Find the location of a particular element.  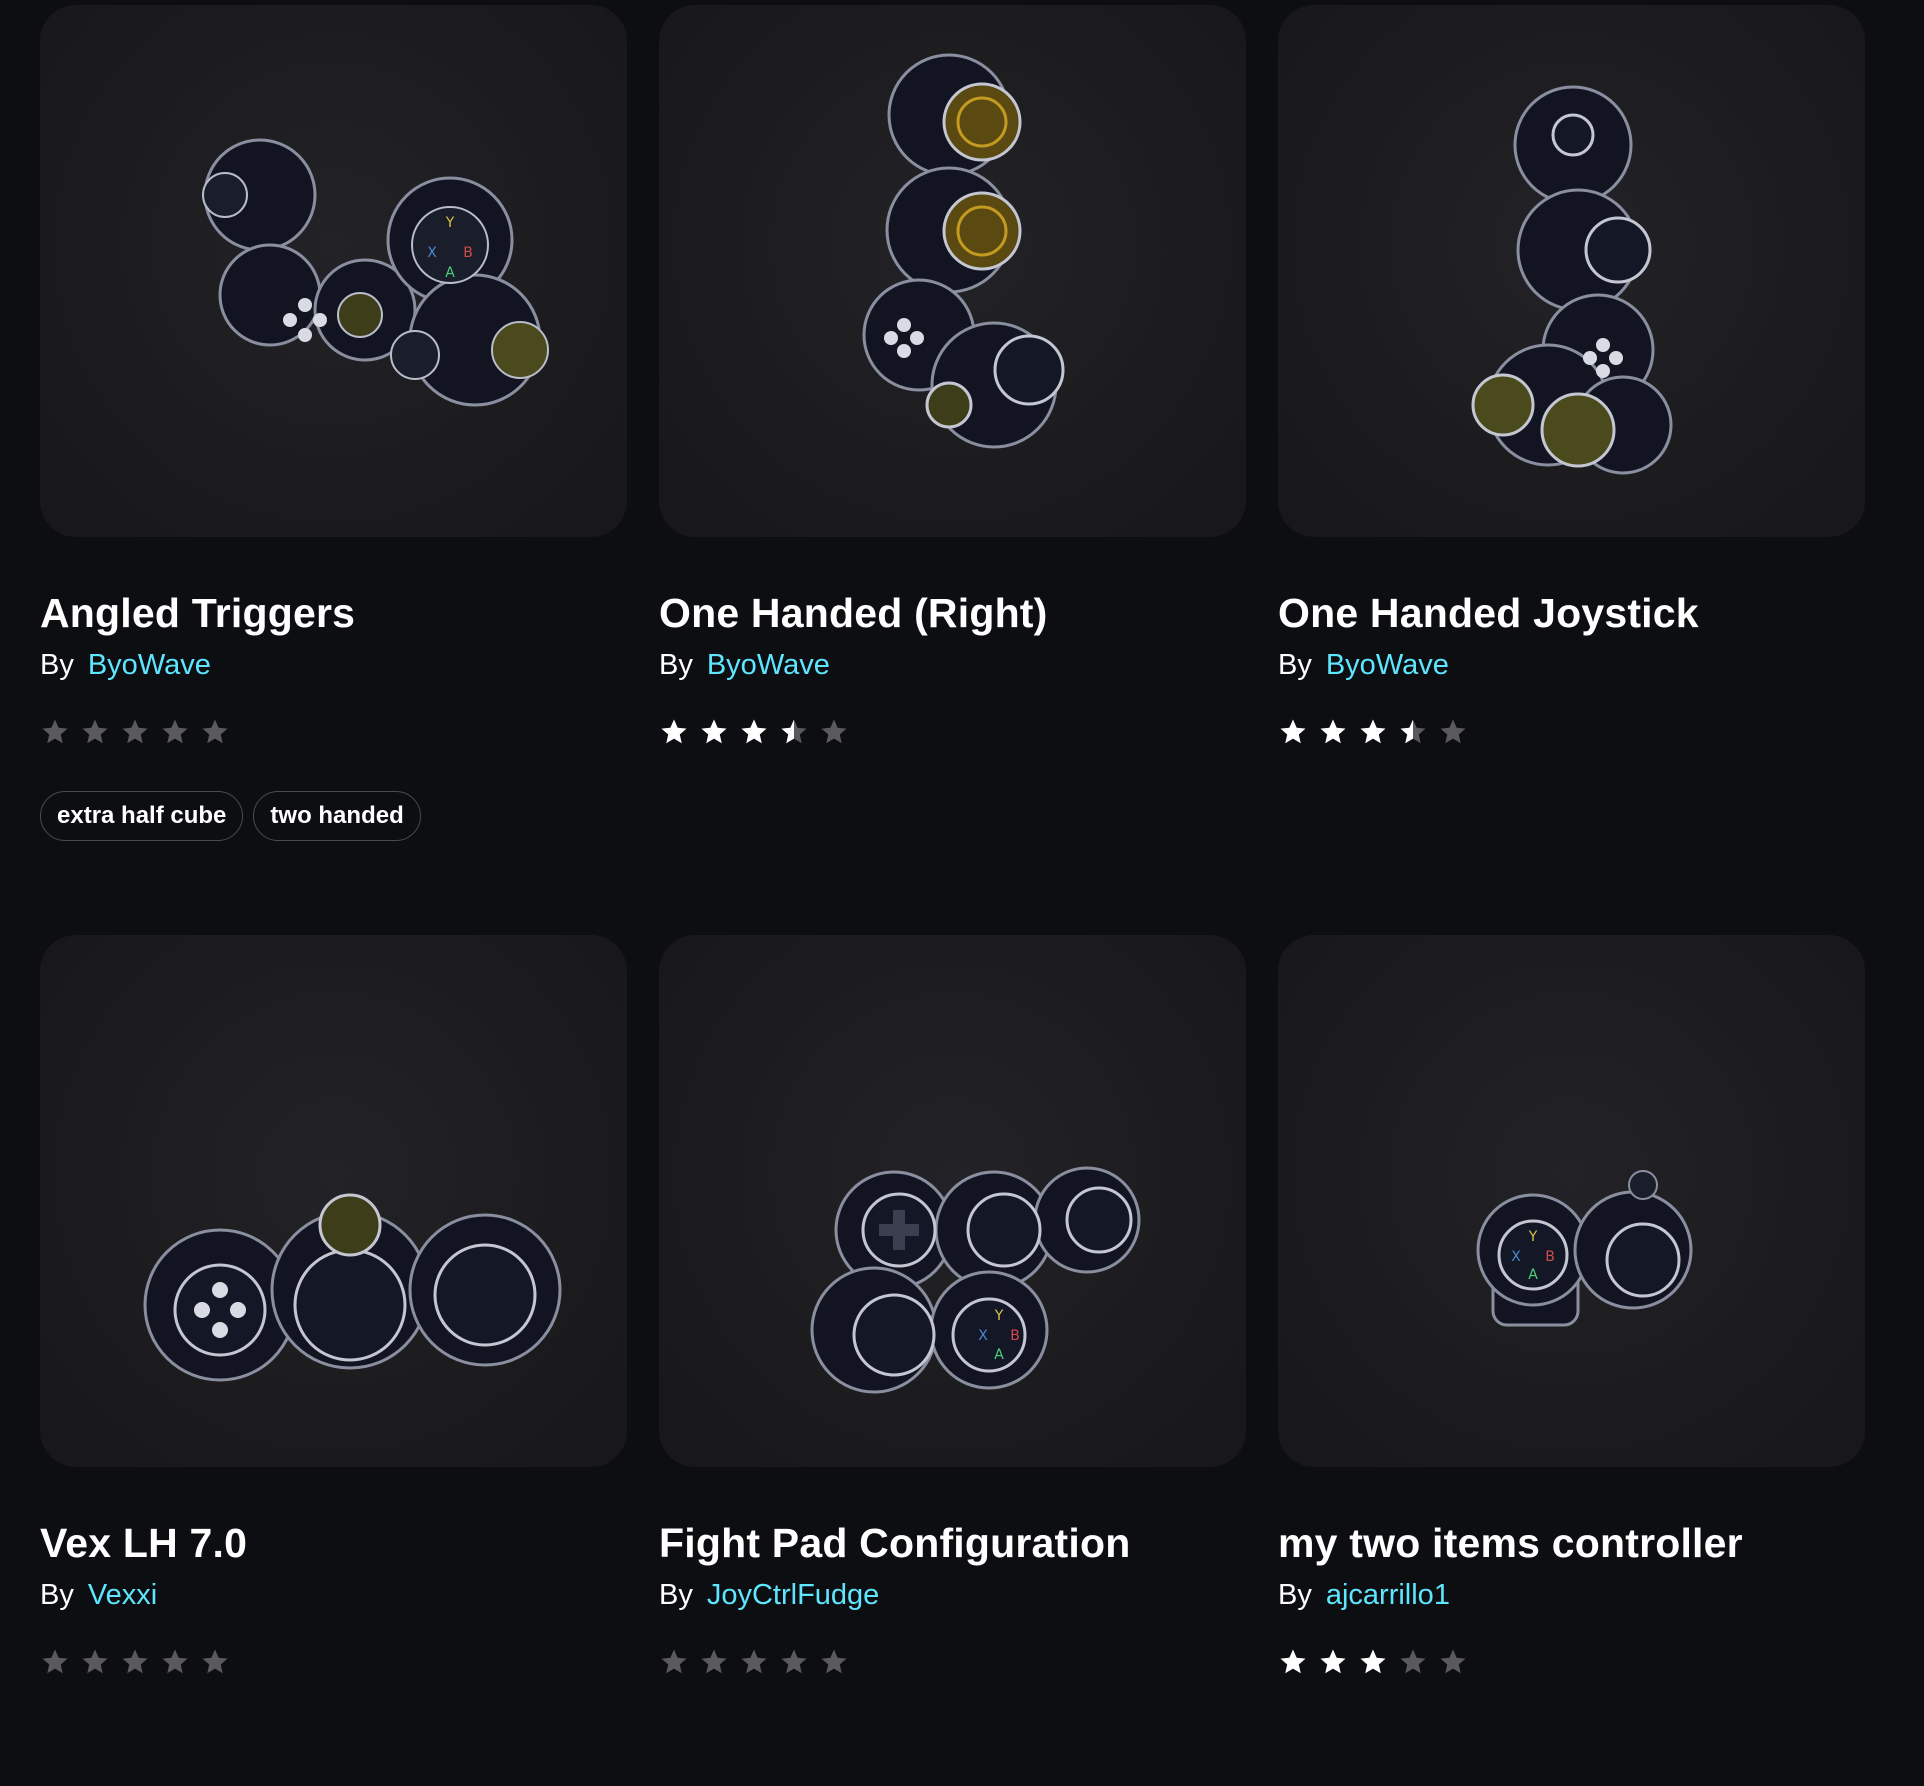

card-title: One Handed Joystick is located at coordinates (1571, 613).